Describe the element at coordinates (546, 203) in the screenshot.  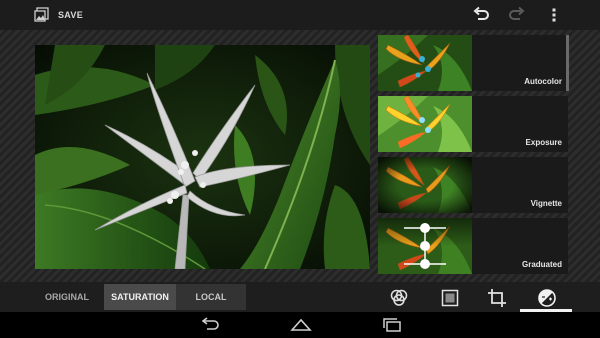
I see `filter-vignette-label: Vignette` at that location.